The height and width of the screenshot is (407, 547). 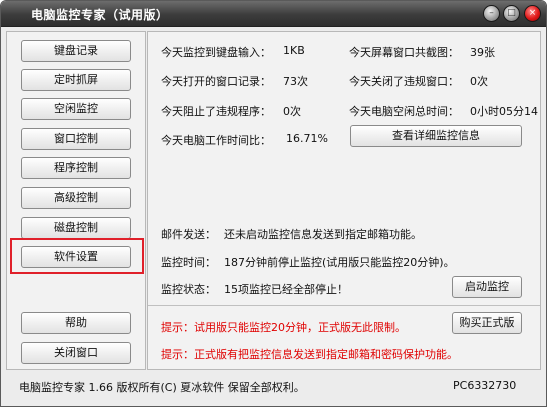 What do you see at coordinates (339, 262) in the screenshot?
I see `monitor-time-value: 187分钟前停止监控(试用版只能监控20分钟)。` at bounding box center [339, 262].